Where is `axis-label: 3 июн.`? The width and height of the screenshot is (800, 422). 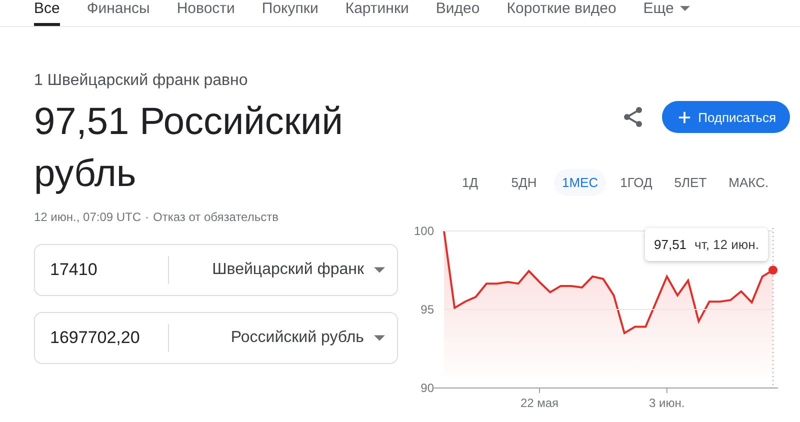 axis-label: 3 июн. is located at coordinates (667, 403).